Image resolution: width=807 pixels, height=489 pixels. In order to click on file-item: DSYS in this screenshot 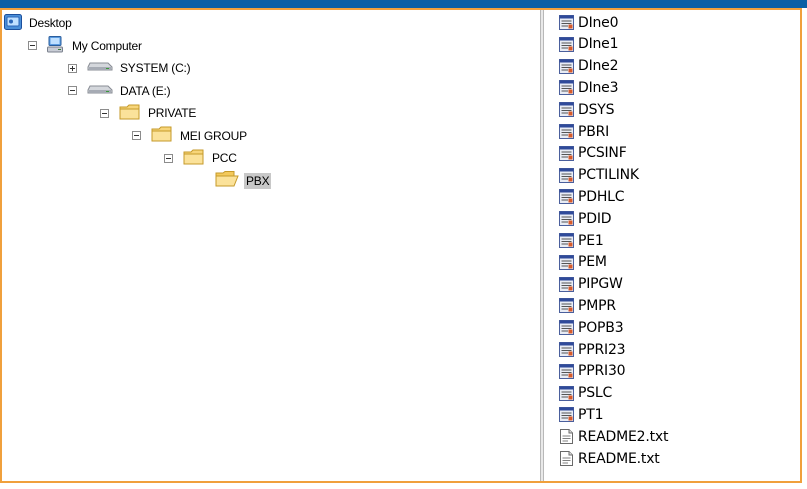, I will do `click(587, 109)`.